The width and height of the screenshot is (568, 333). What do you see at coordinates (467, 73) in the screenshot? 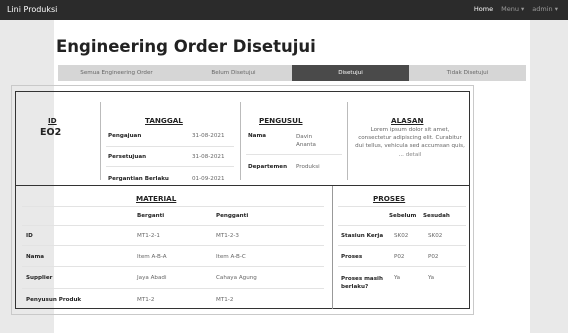
I see `tab-tidak-disetujui: Tidak Disetujui` at bounding box center [467, 73].